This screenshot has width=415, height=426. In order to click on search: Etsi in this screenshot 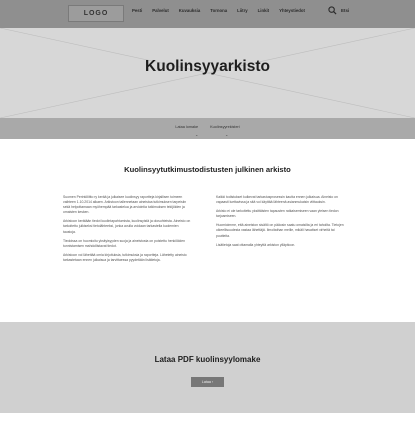, I will do `click(338, 10)`.